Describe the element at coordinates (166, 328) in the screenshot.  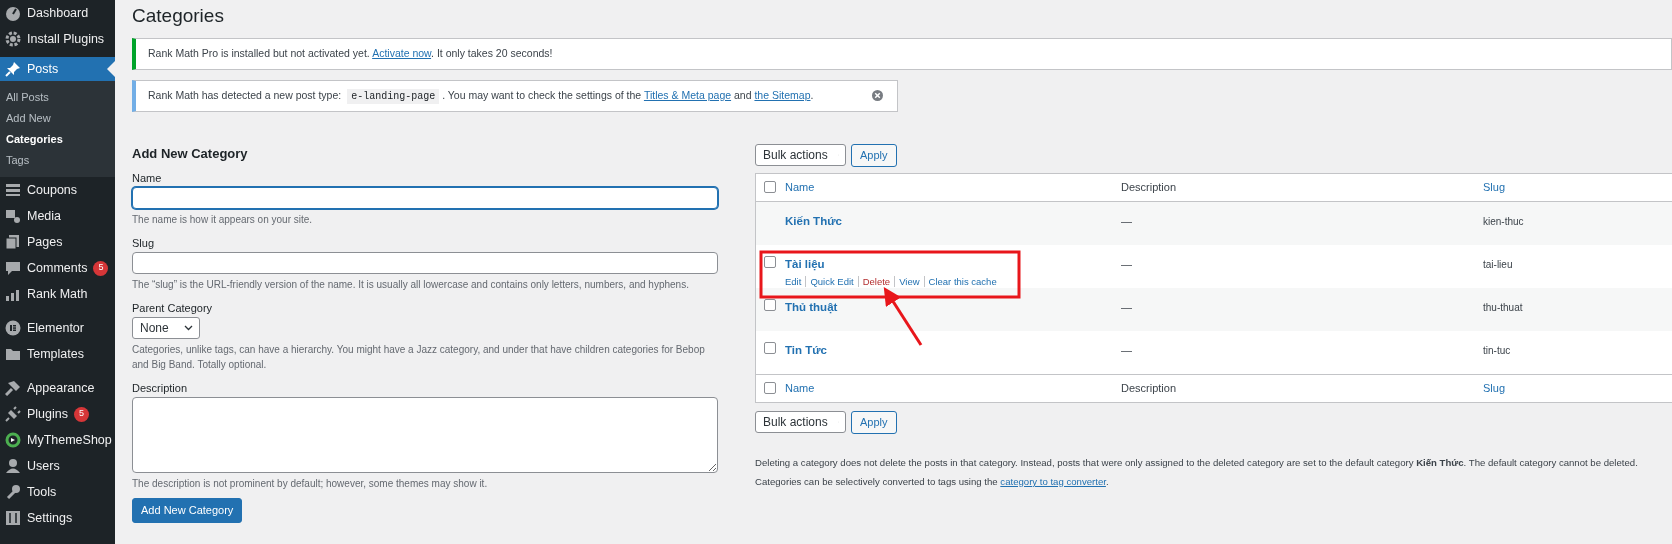
I see `dropdown: None` at that location.